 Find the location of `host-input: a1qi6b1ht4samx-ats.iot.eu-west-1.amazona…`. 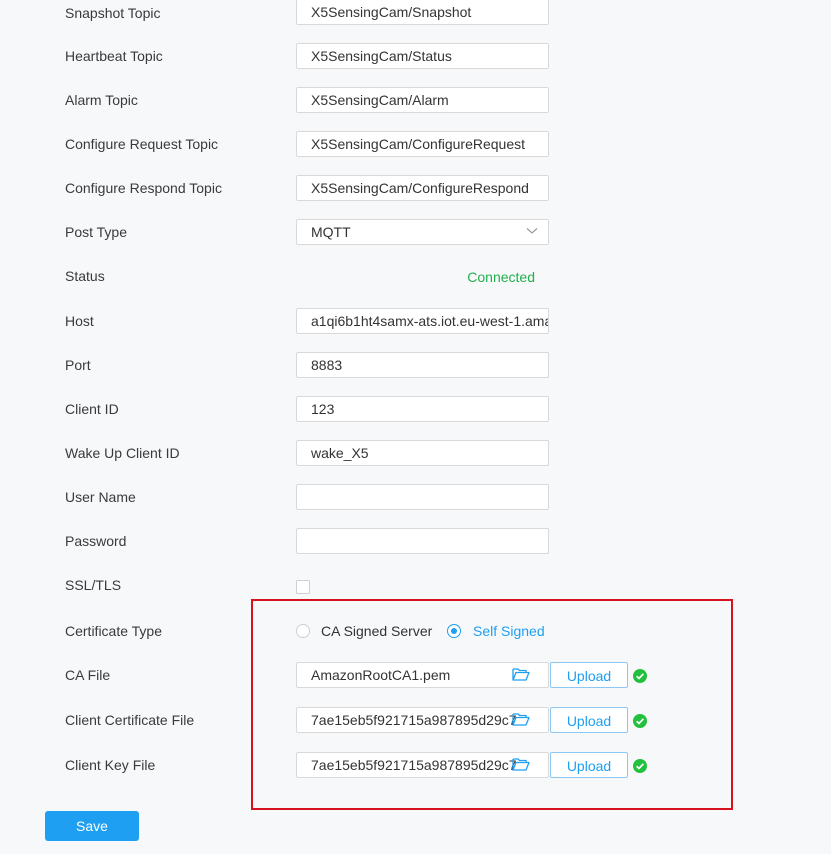

host-input: a1qi6b1ht4samx-ats.iot.eu-west-1.amazona… is located at coordinates (422, 321).